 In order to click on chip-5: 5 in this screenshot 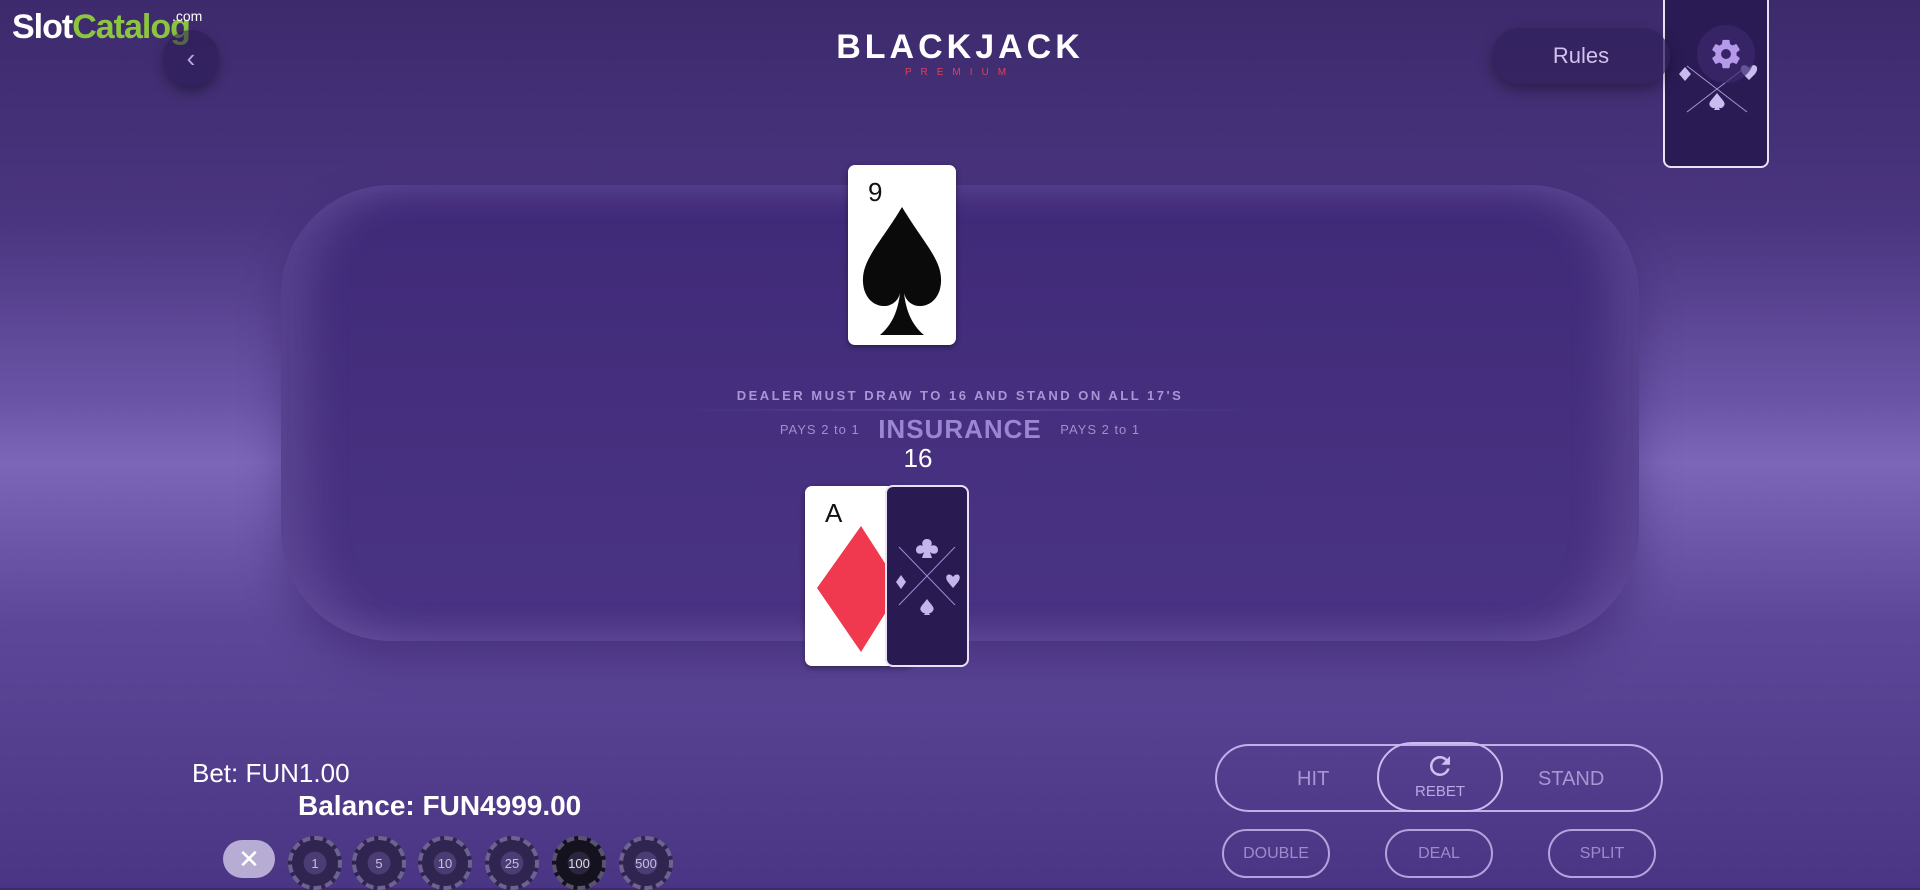, I will do `click(379, 863)`.